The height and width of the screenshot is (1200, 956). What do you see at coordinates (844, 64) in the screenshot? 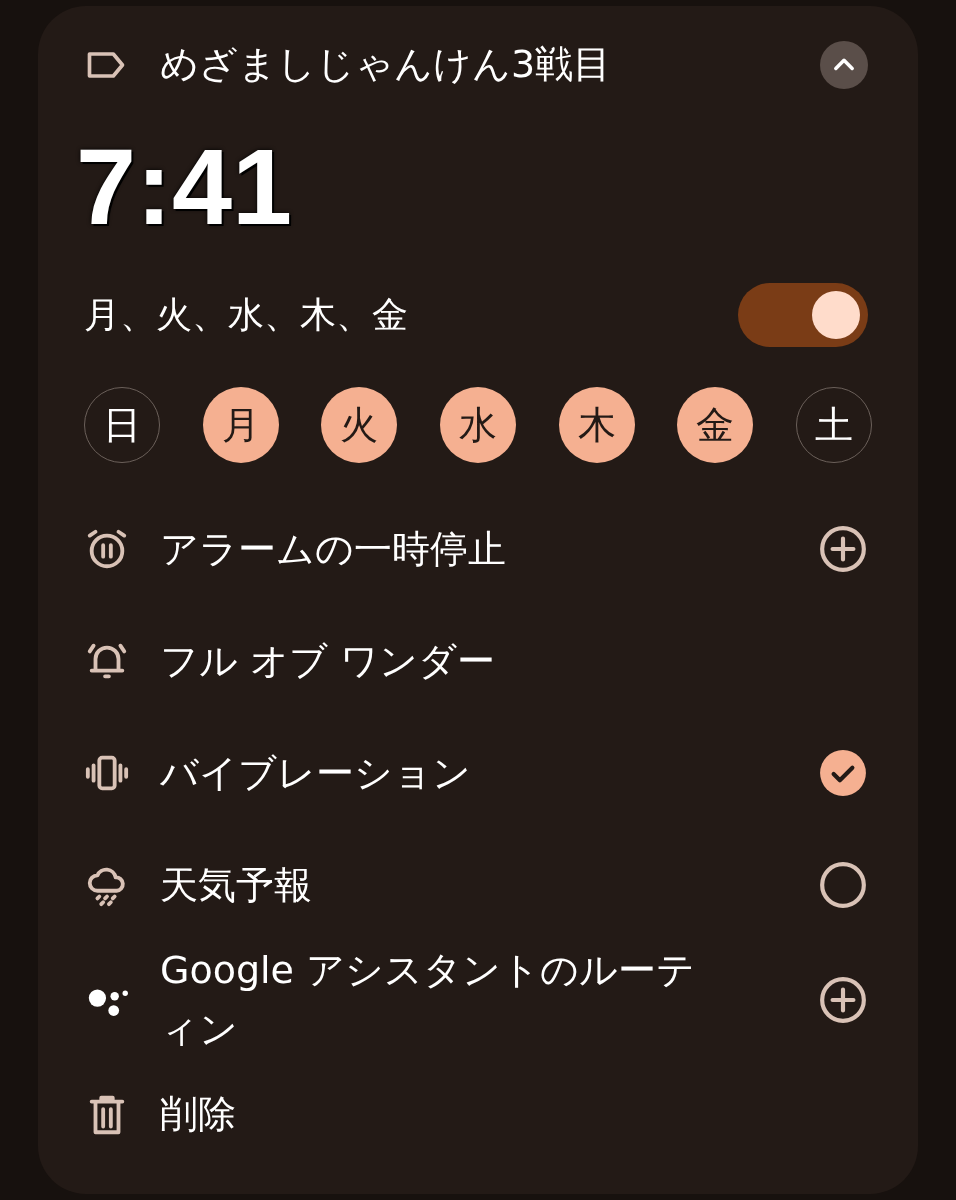
I see `collapse-button` at bounding box center [844, 64].